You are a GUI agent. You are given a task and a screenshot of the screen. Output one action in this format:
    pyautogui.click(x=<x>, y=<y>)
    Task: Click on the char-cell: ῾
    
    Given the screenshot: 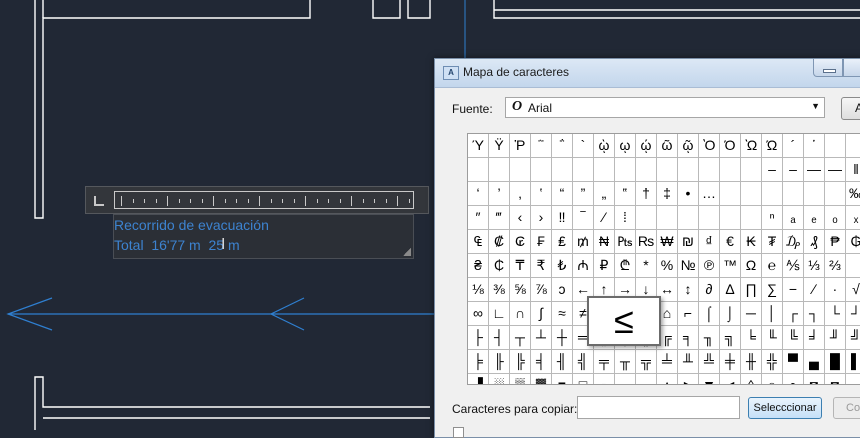 What is the action you would take?
    pyautogui.click(x=814, y=146)
    